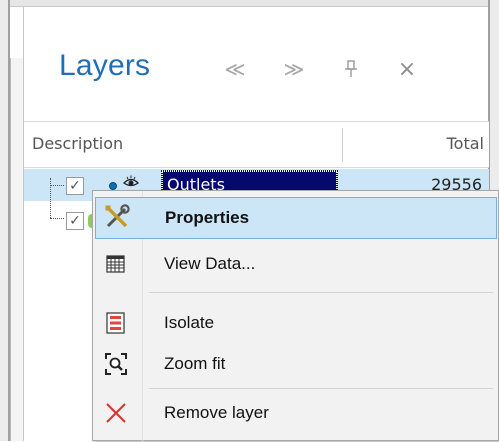 This screenshot has width=499, height=442. What do you see at coordinates (351, 69) in the screenshot?
I see `pin-icon` at bounding box center [351, 69].